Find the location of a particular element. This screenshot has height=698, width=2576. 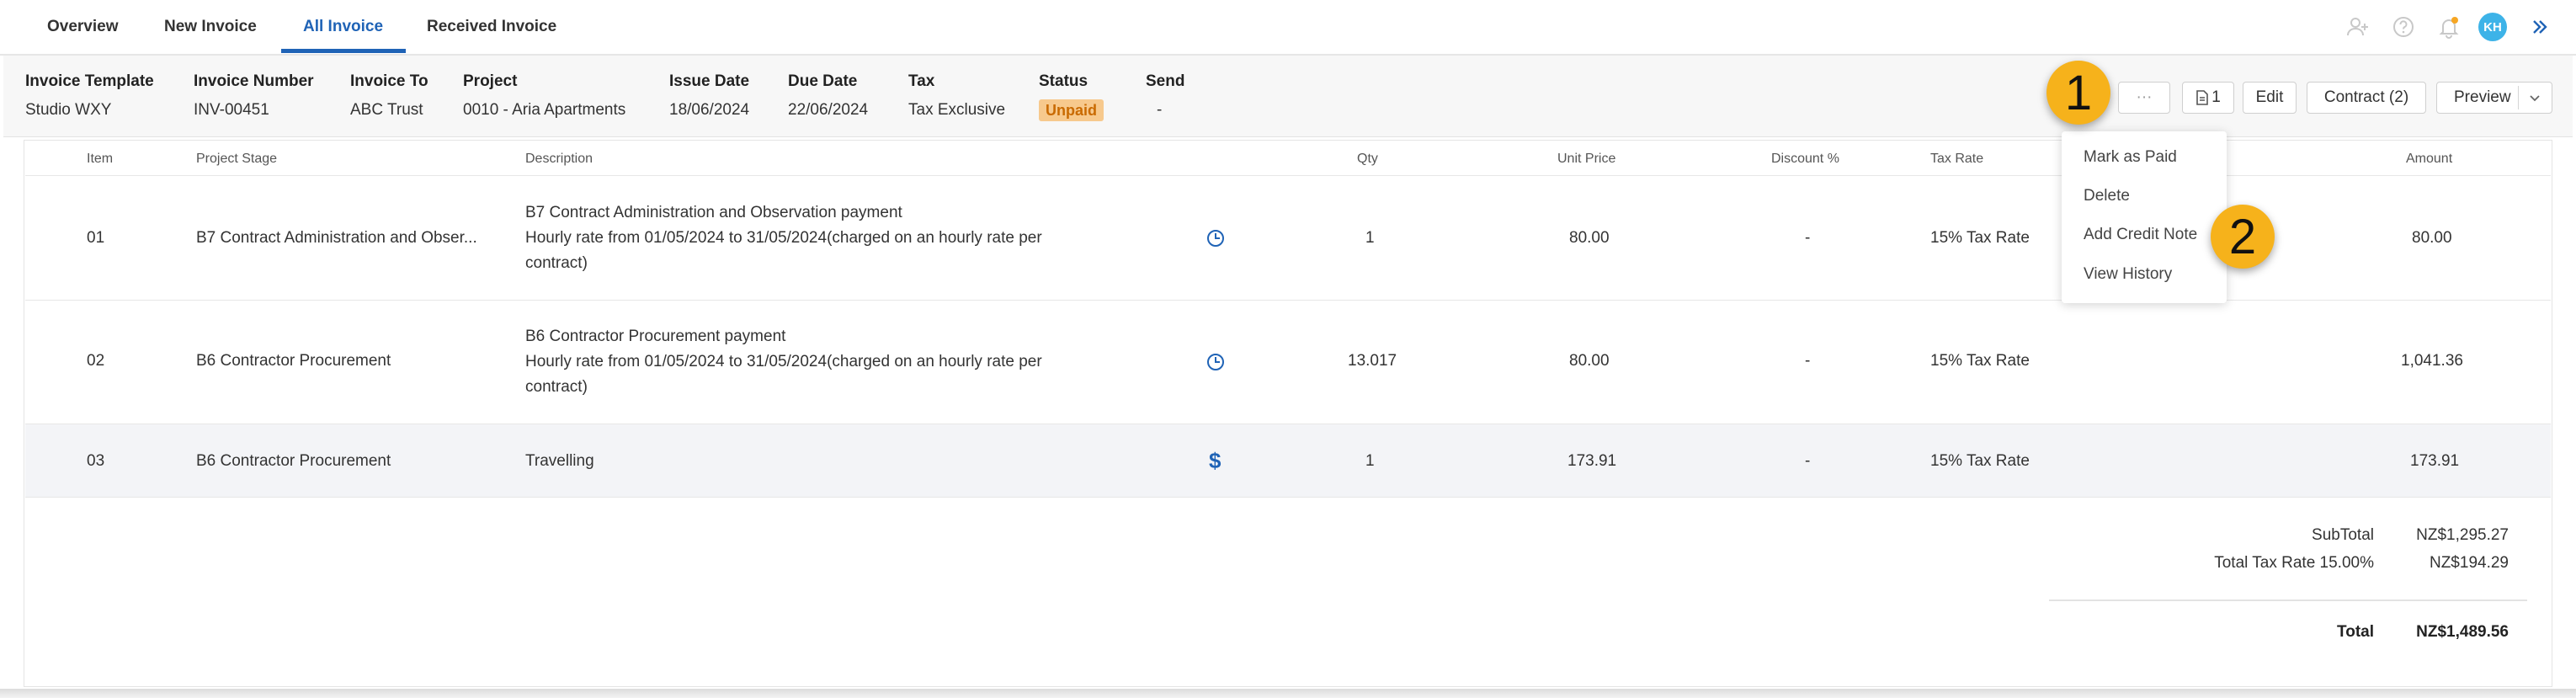

invoice-template-label: Invoice Template is located at coordinates (89, 81).